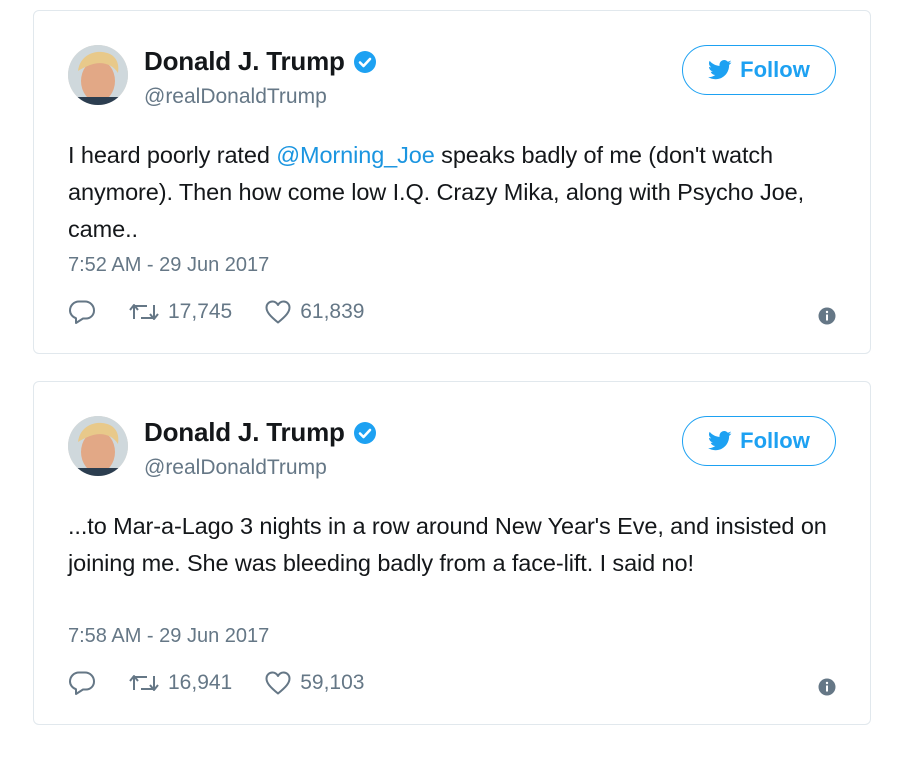  What do you see at coordinates (200, 311) in the screenshot?
I see `retweet-count: 17,745` at bounding box center [200, 311].